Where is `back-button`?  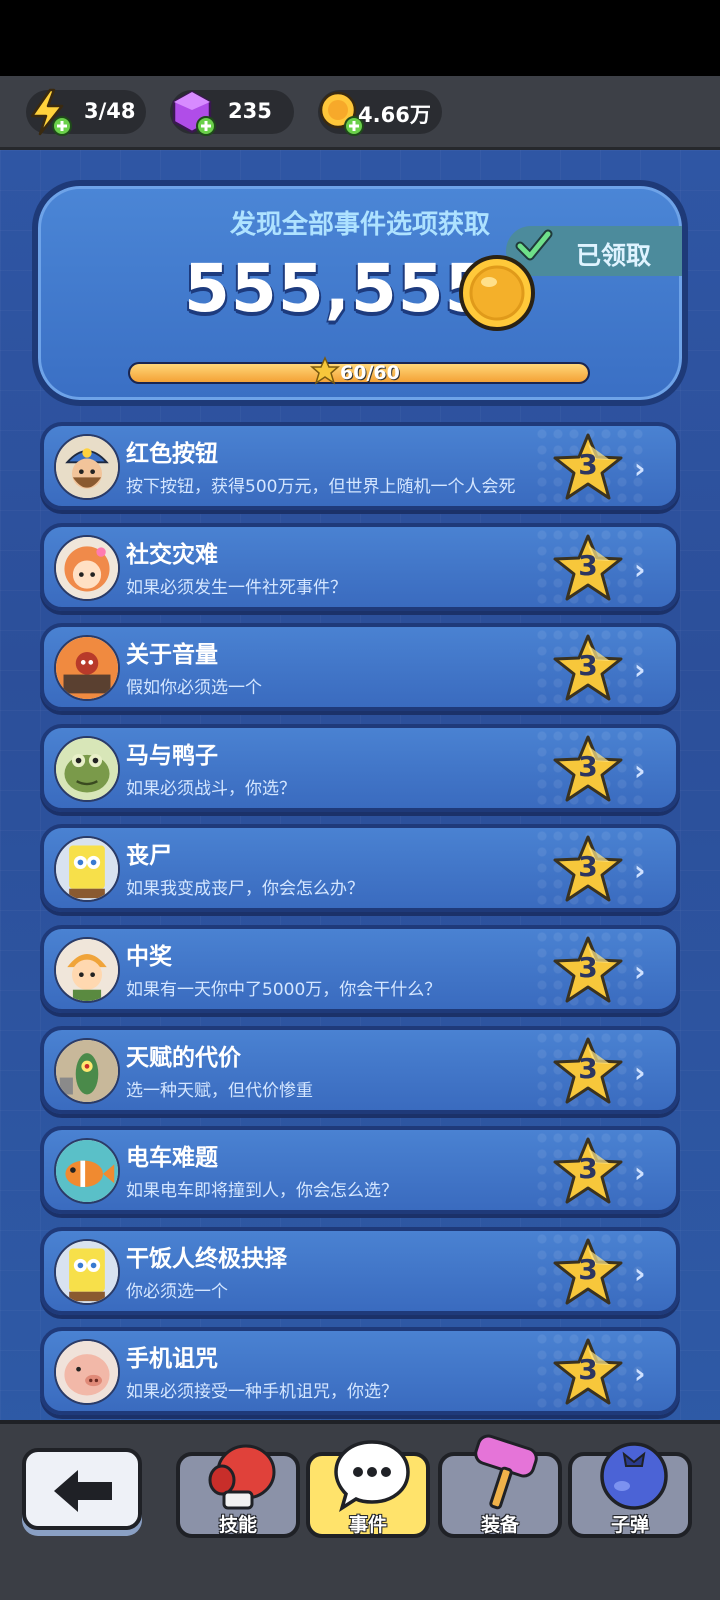 back-button is located at coordinates (82, 1489).